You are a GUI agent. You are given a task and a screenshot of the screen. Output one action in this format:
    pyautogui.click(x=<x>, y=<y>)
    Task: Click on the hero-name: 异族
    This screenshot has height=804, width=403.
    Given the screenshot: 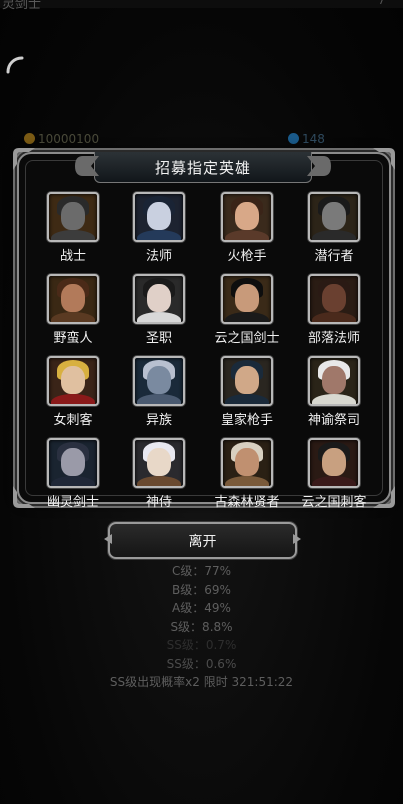 What is the action you would take?
    pyautogui.click(x=158, y=420)
    